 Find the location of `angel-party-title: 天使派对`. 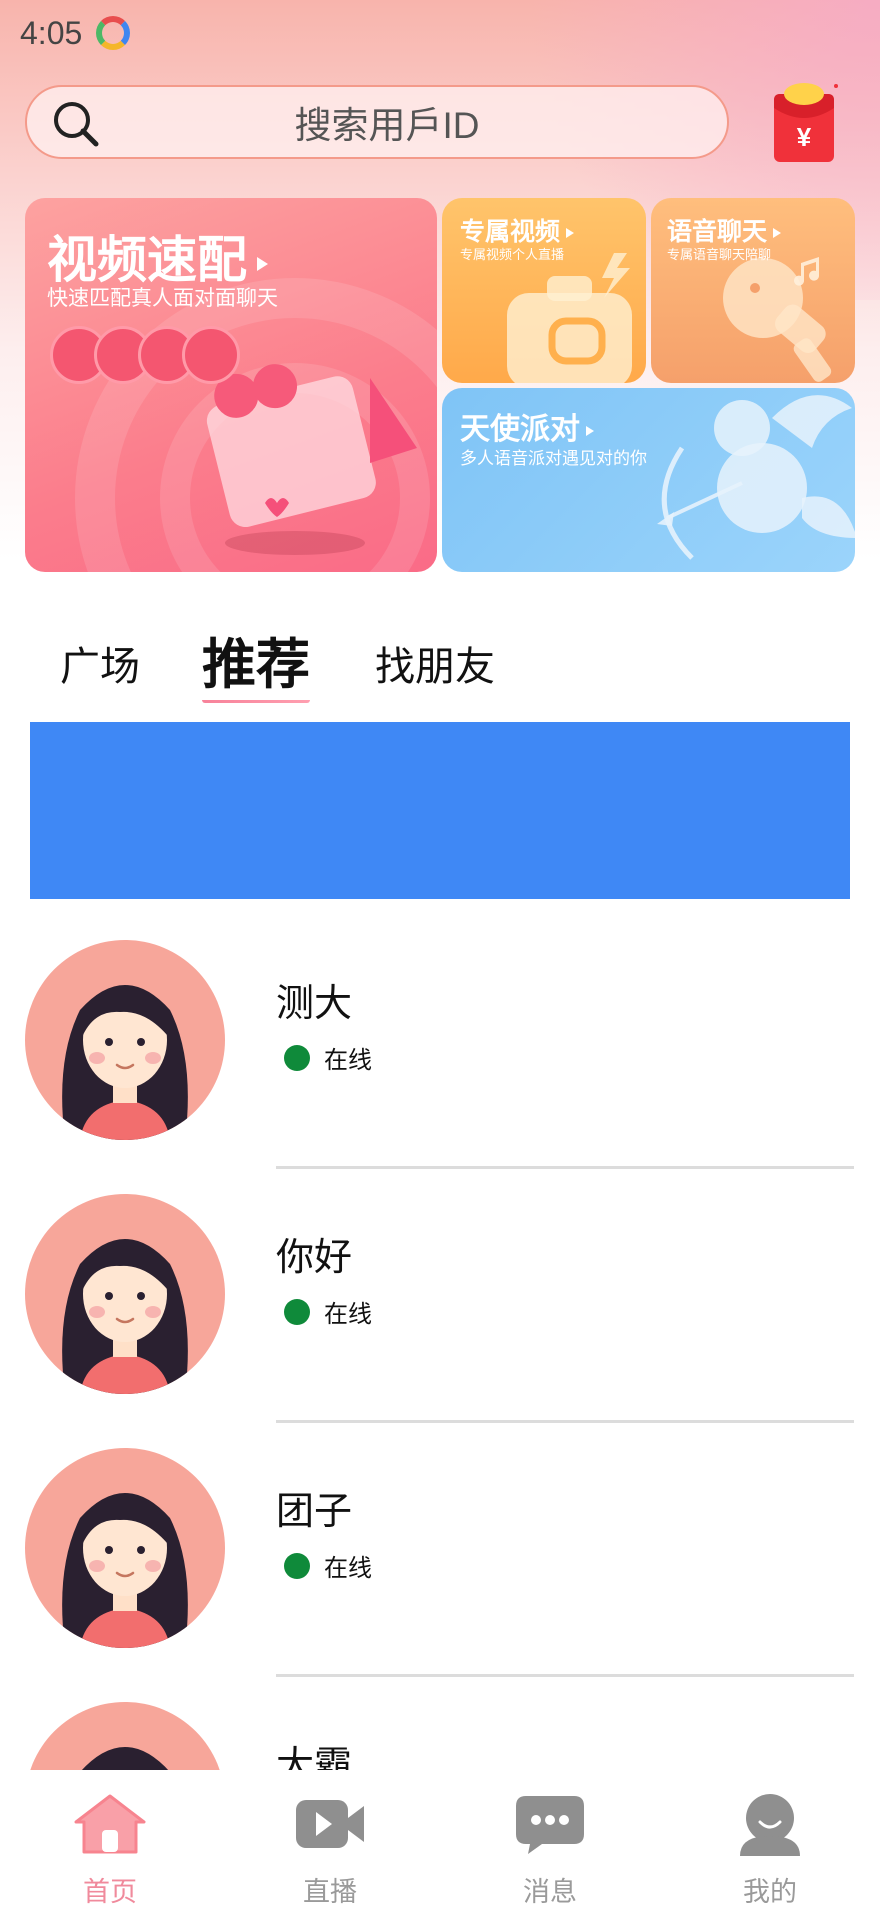

angel-party-title: 天使派对 is located at coordinates (527, 426).